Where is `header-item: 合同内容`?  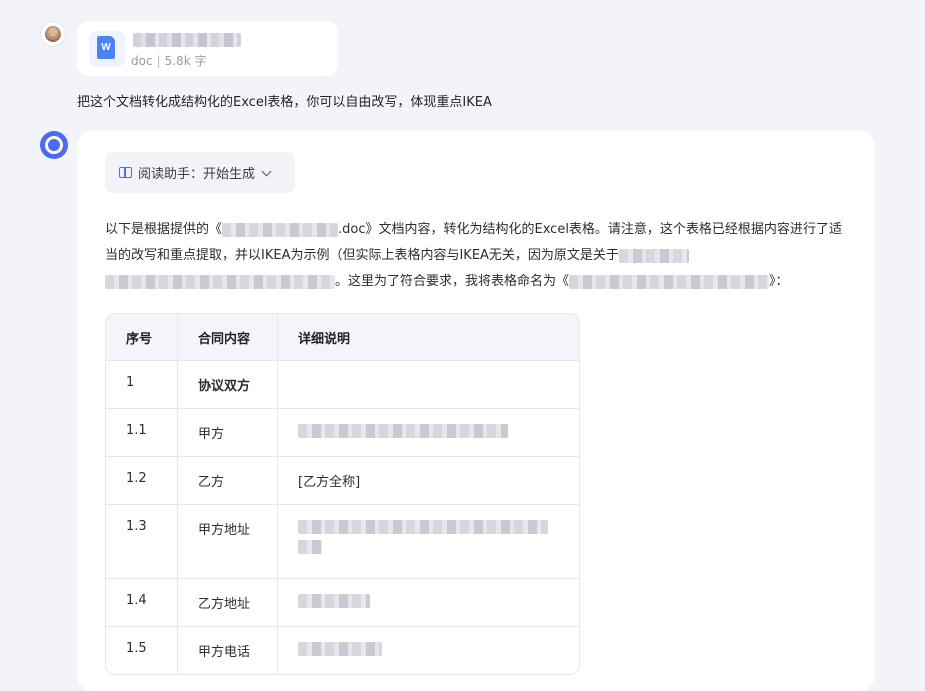
header-item: 合同内容 is located at coordinates (227, 337).